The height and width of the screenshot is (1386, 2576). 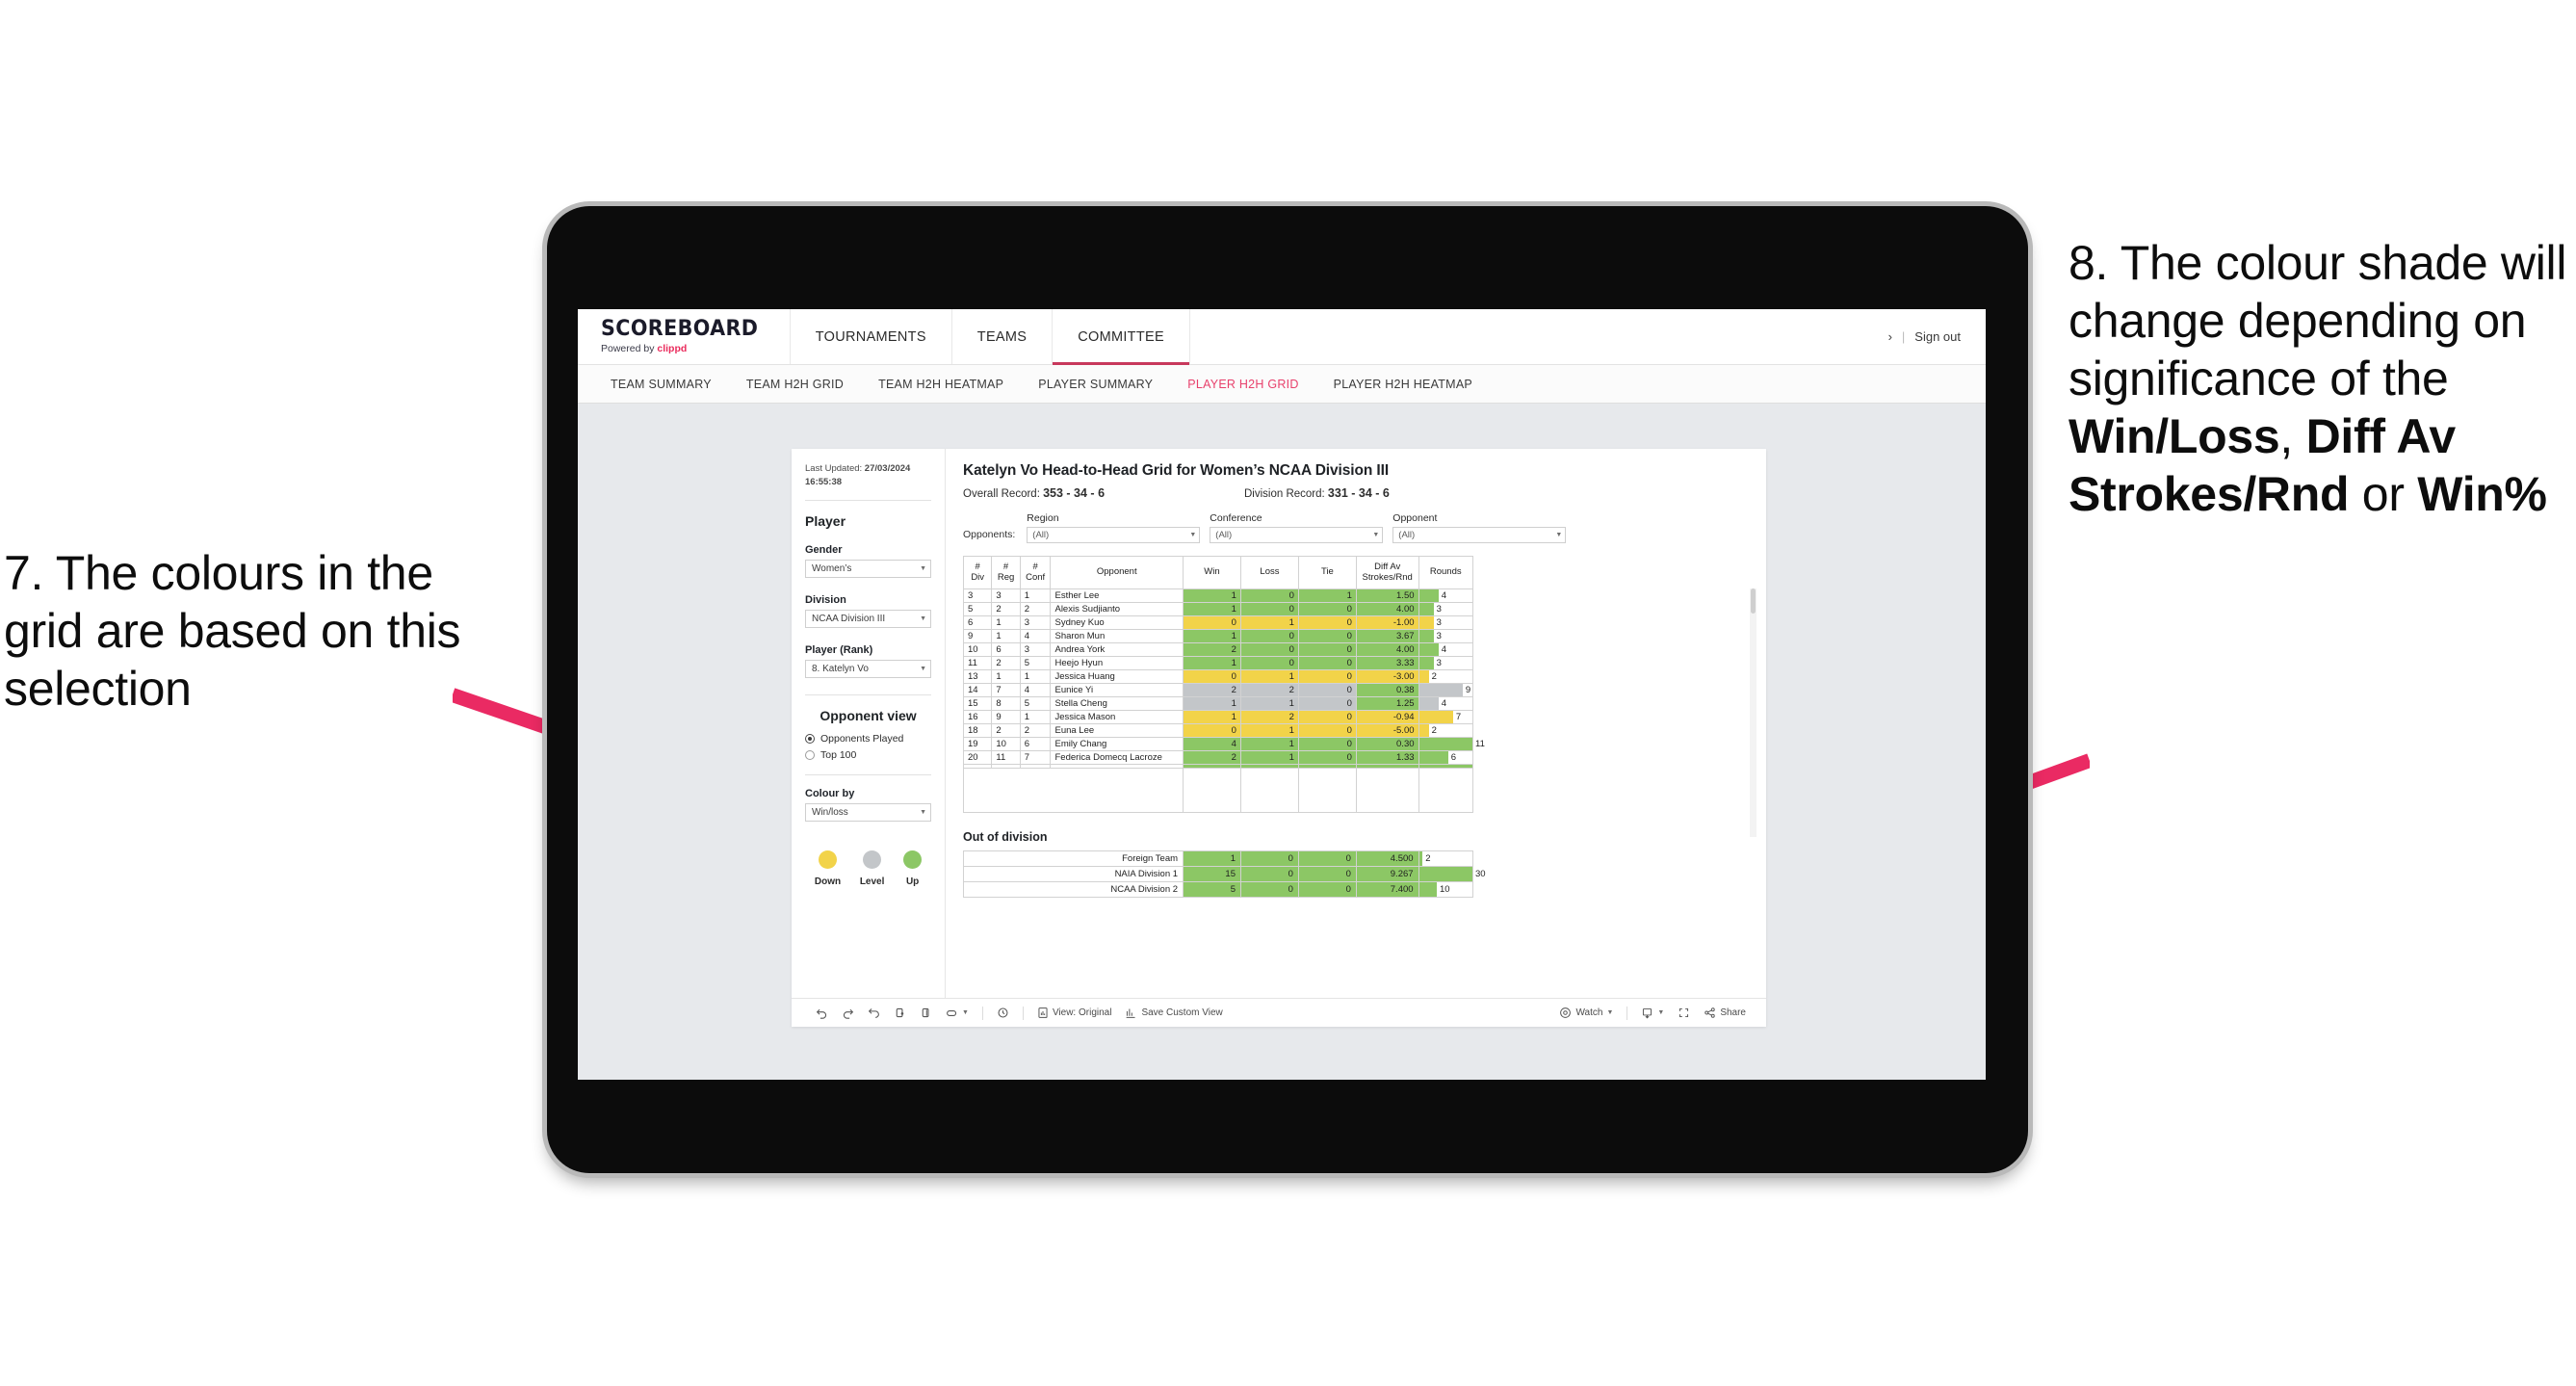 What do you see at coordinates (1387, 744) in the screenshot?
I see `cell-diff: 0.30` at bounding box center [1387, 744].